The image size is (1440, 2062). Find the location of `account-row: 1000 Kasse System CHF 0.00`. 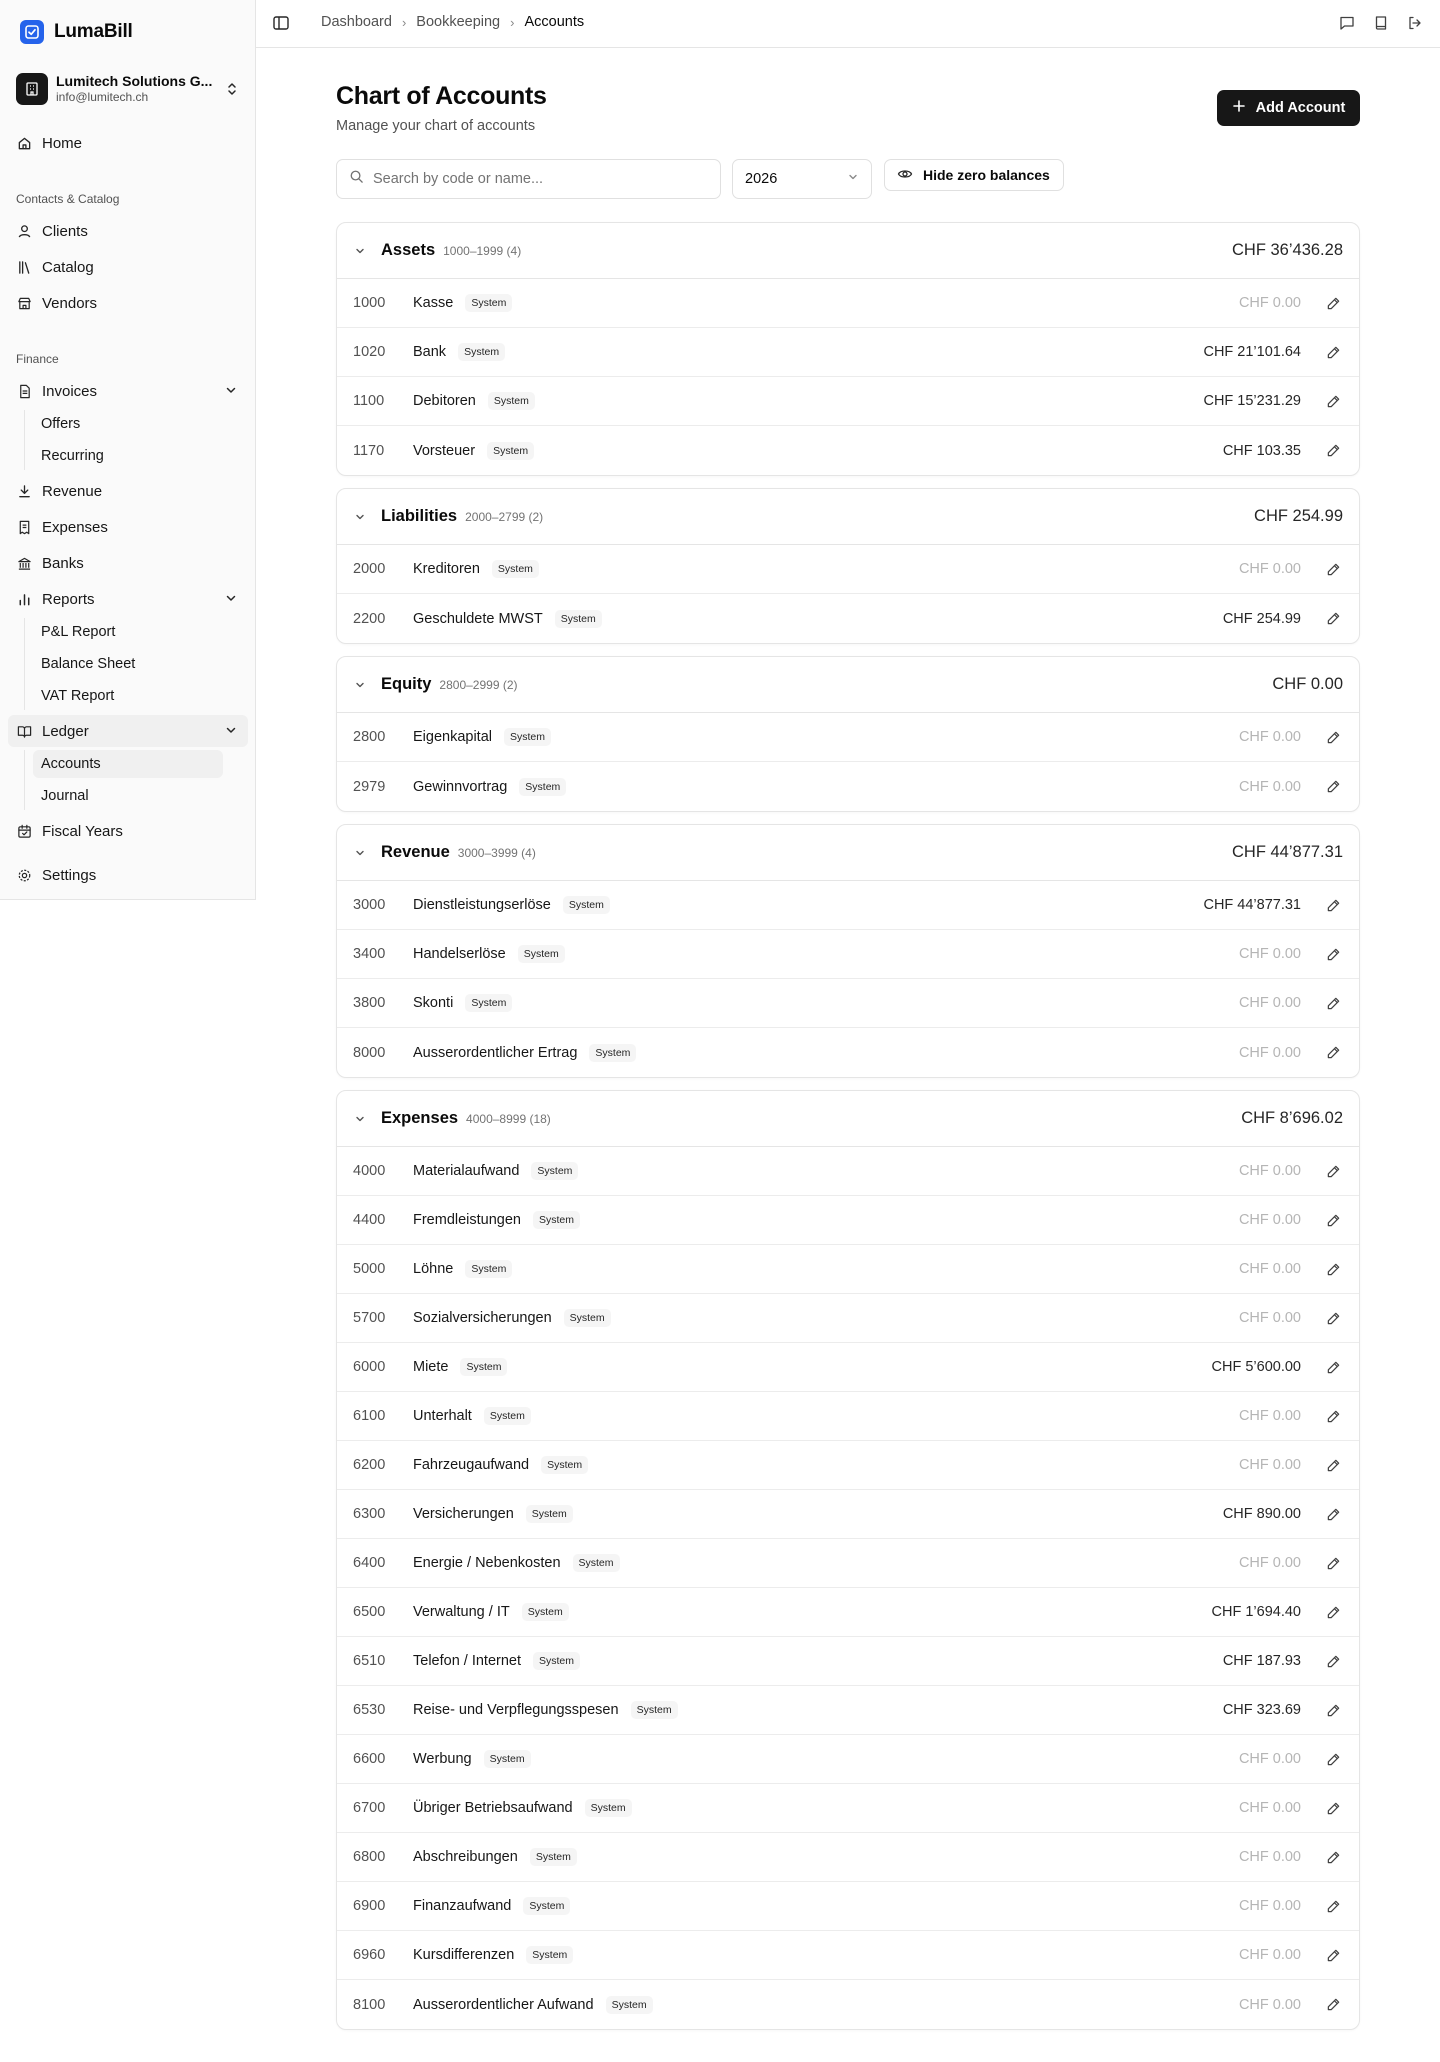

account-row: 1000 Kasse System CHF 0.00 is located at coordinates (848, 303).